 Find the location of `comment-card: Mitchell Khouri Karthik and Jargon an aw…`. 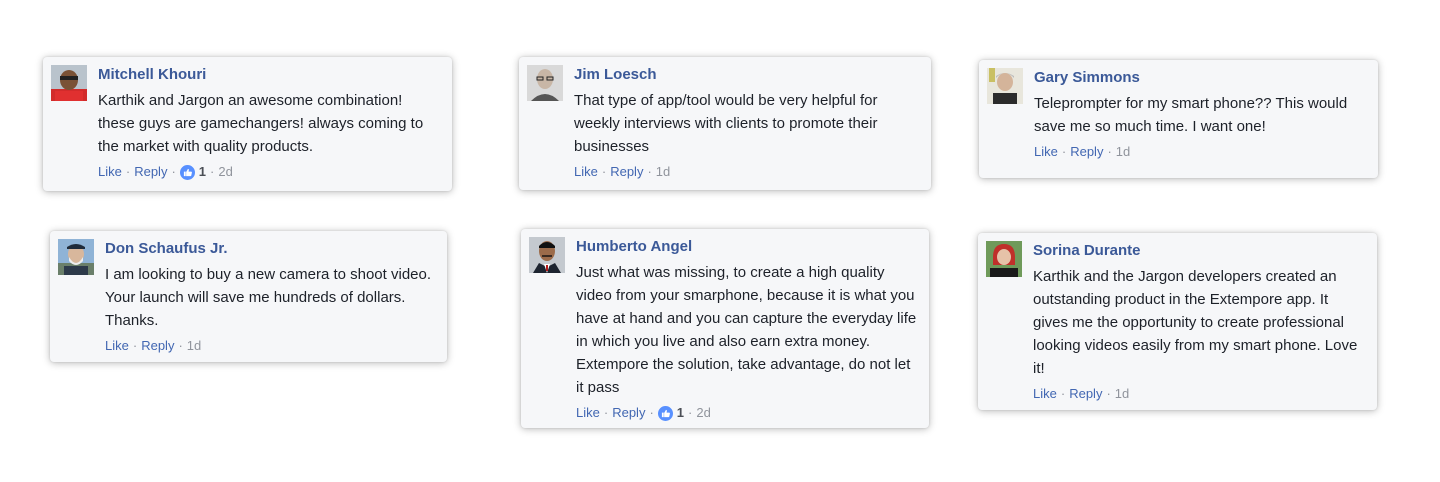

comment-card: Mitchell Khouri Karthik and Jargon an aw… is located at coordinates (247, 124).